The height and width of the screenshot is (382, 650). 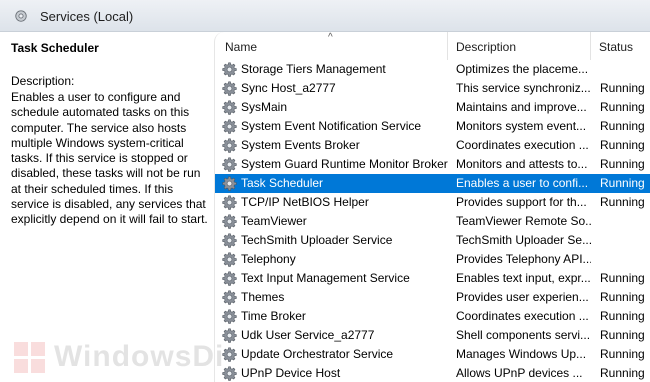 What do you see at coordinates (331, 46) in the screenshot?
I see `column-header-name: Name` at bounding box center [331, 46].